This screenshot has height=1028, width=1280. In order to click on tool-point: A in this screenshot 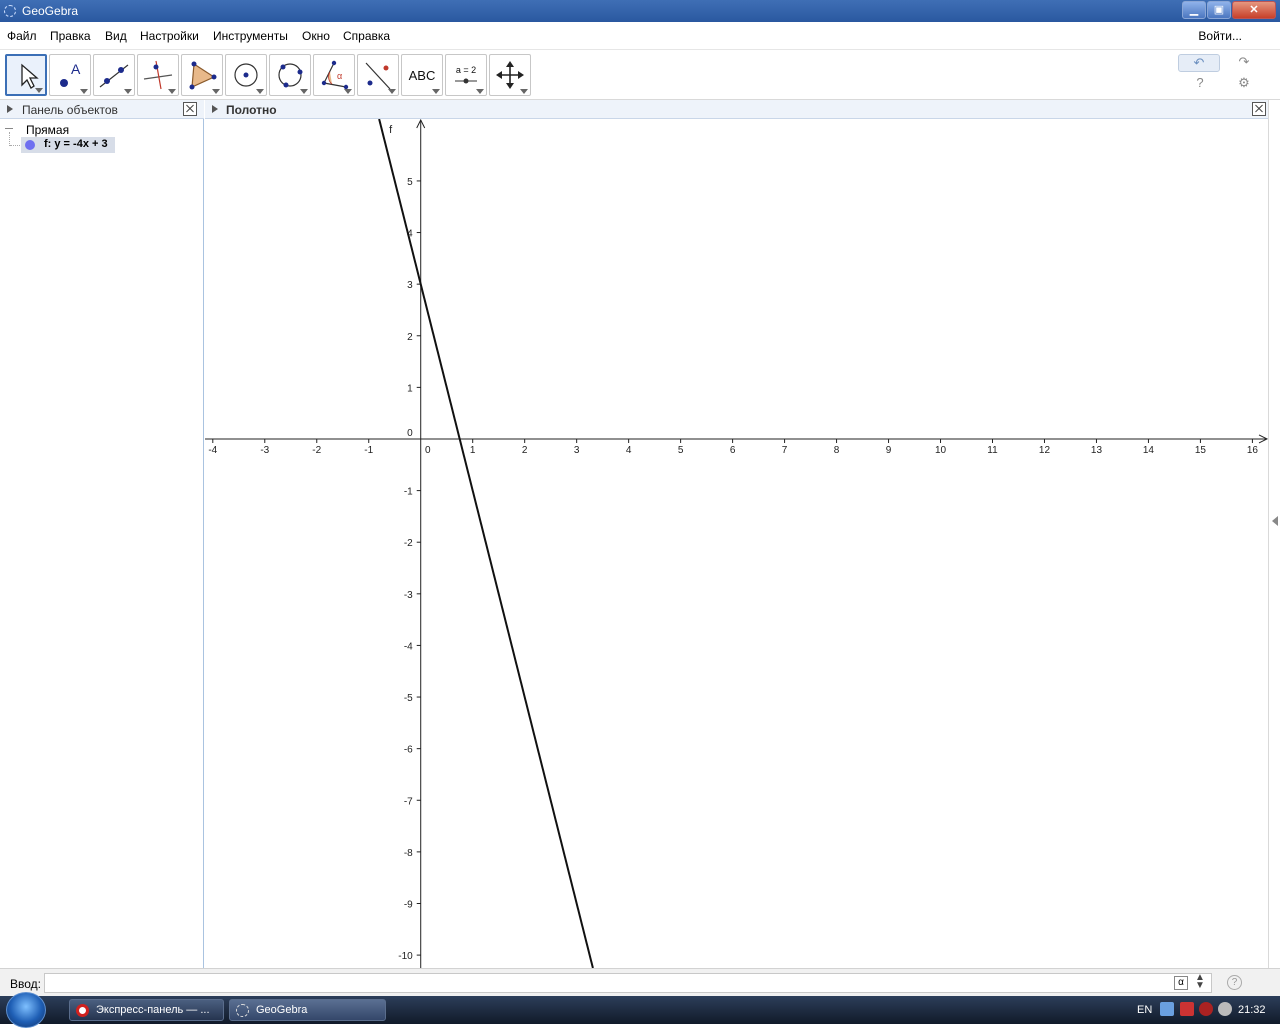, I will do `click(70, 75)`.